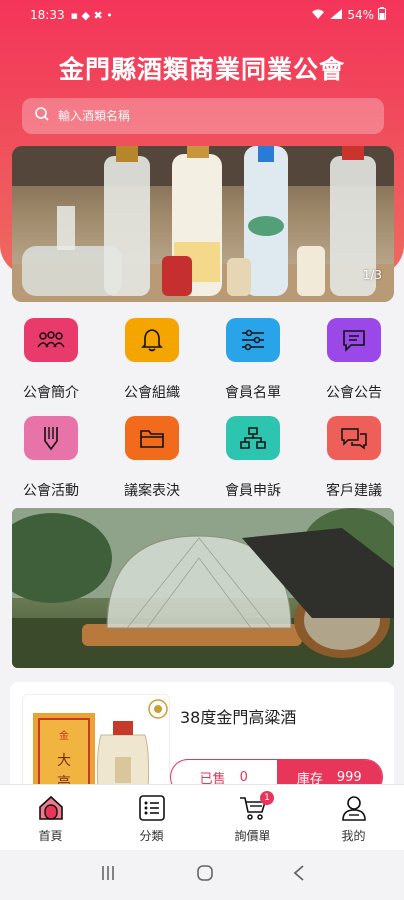 This screenshot has height=900, width=404. What do you see at coordinates (51, 393) in the screenshot?
I see `menu-label: 公會簡介` at bounding box center [51, 393].